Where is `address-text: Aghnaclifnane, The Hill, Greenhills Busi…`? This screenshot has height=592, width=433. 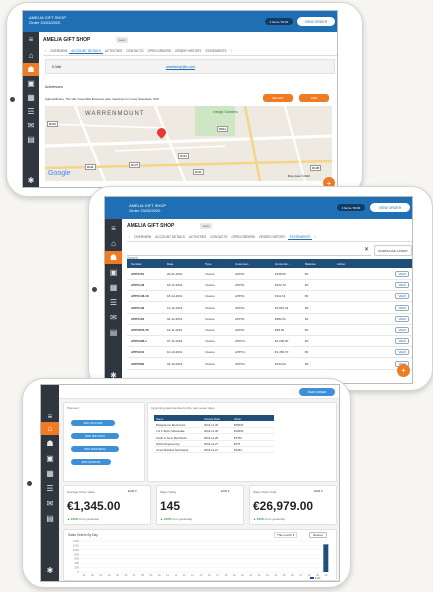
address-text: Aghnaclifnane, The Hill, Greenhills Busi… is located at coordinates (102, 99).